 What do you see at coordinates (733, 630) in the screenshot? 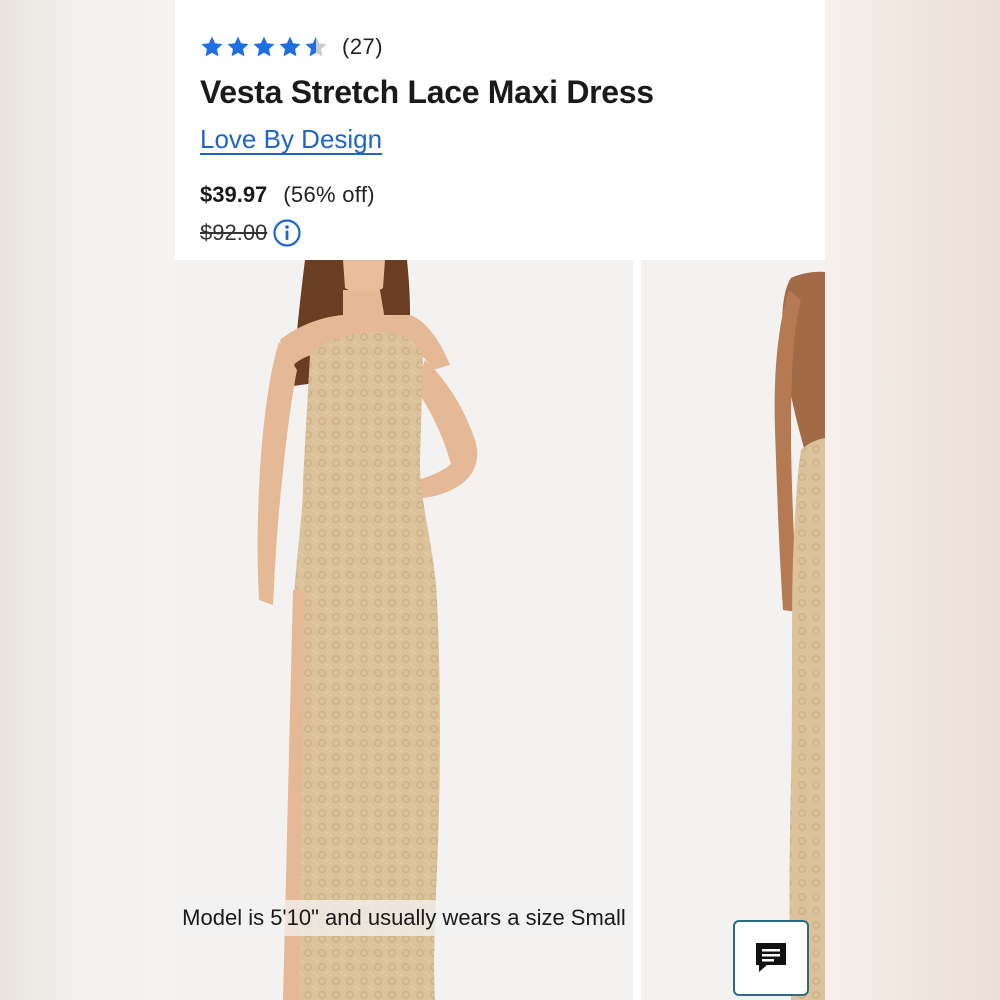
I see `model-back-image` at bounding box center [733, 630].